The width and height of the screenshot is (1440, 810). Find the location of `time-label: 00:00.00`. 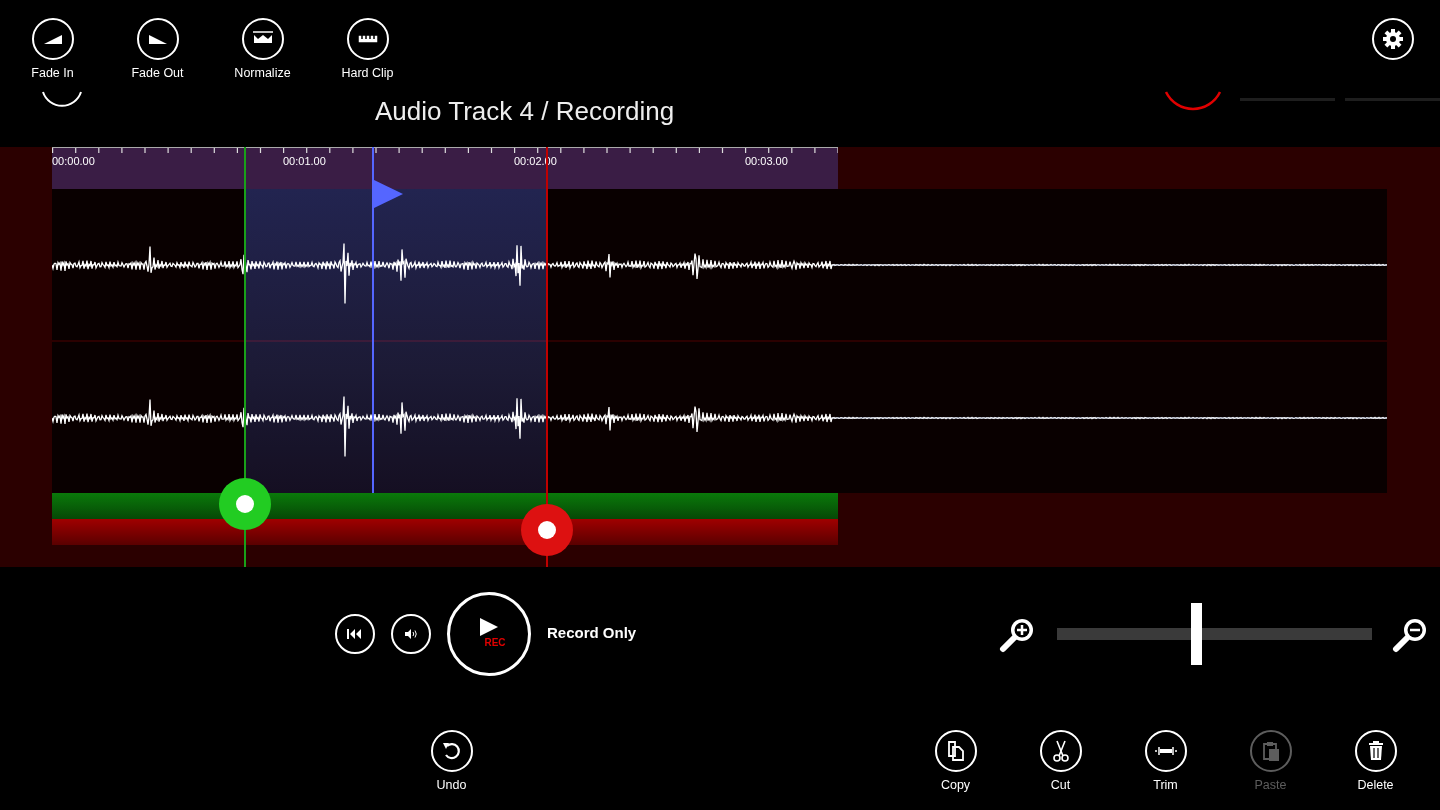

time-label: 00:00.00 is located at coordinates (73, 161).